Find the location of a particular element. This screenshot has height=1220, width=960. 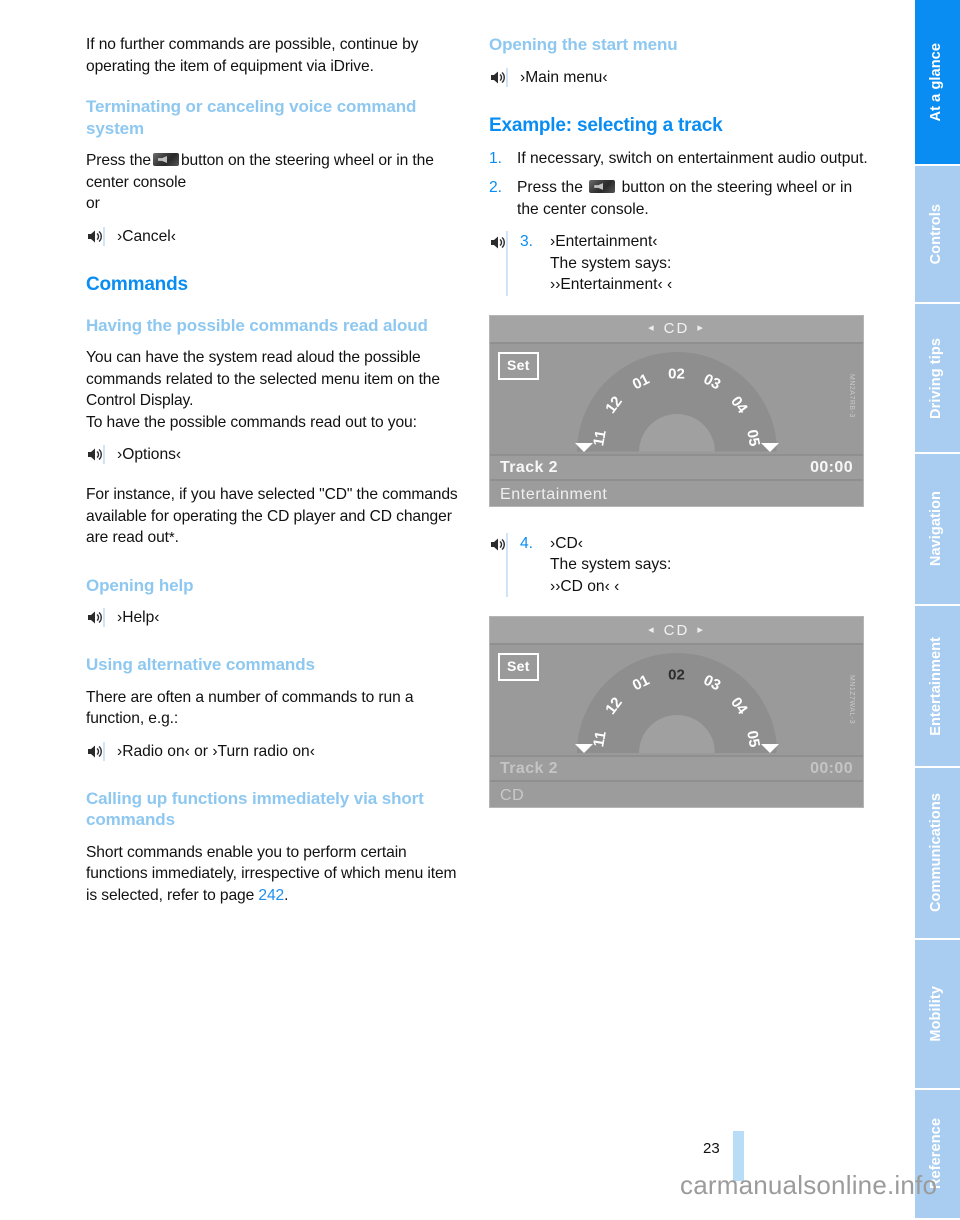

voice-command-help: ›Help‹ is located at coordinates (276, 617).